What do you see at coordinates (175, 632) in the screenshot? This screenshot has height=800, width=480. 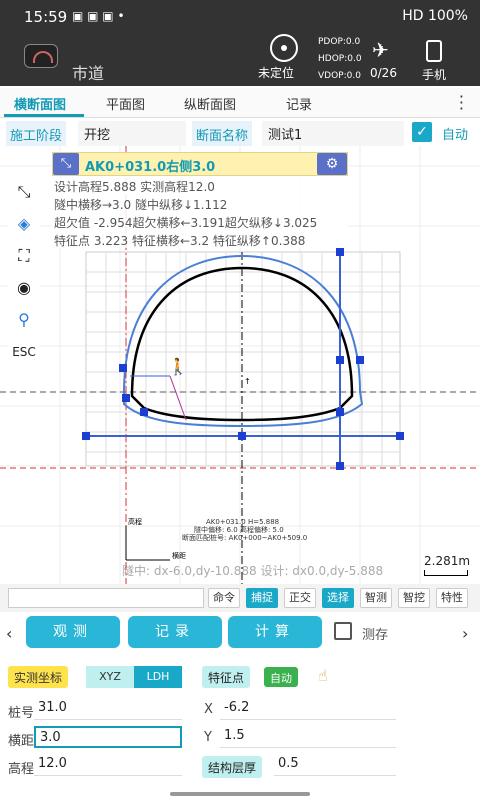 I see `record-button: 记录` at bounding box center [175, 632].